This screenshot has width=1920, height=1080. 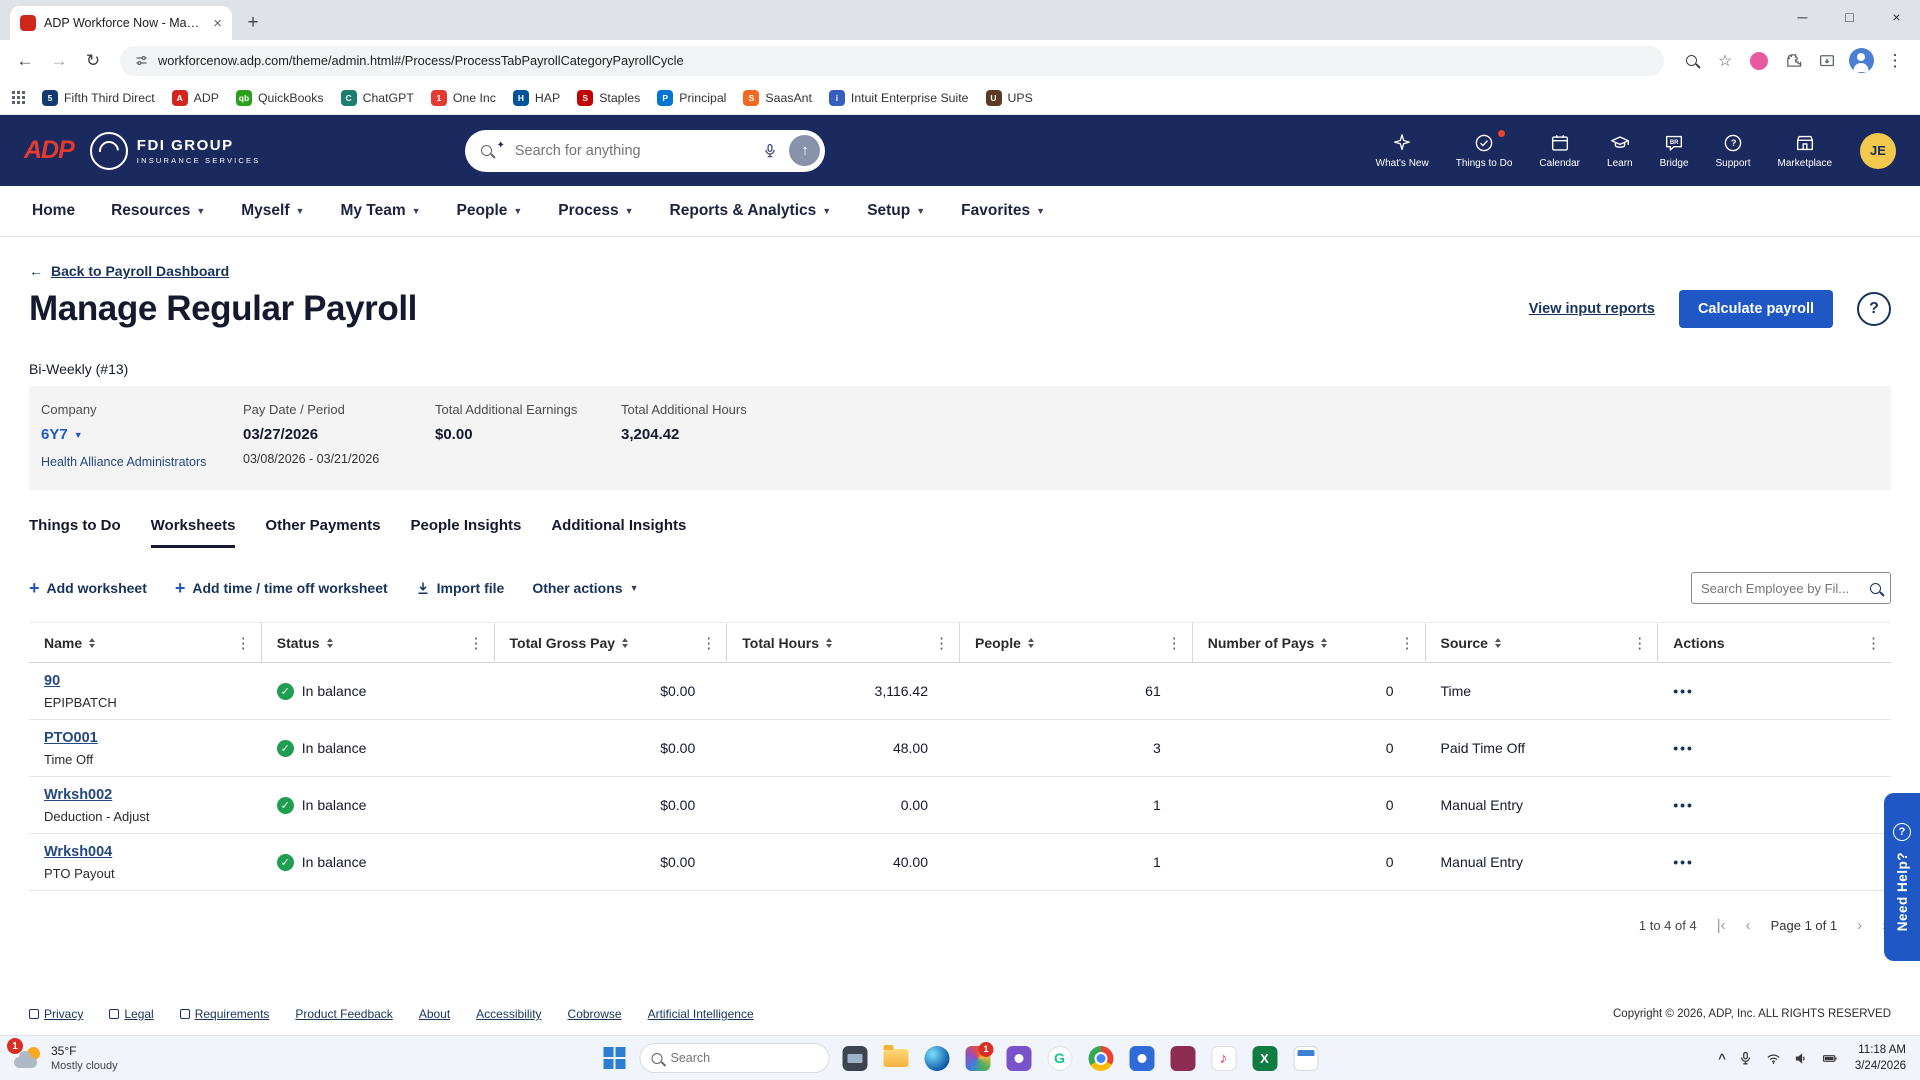 What do you see at coordinates (1484, 149) in the screenshot?
I see `things-to-do-button: Things to Do` at bounding box center [1484, 149].